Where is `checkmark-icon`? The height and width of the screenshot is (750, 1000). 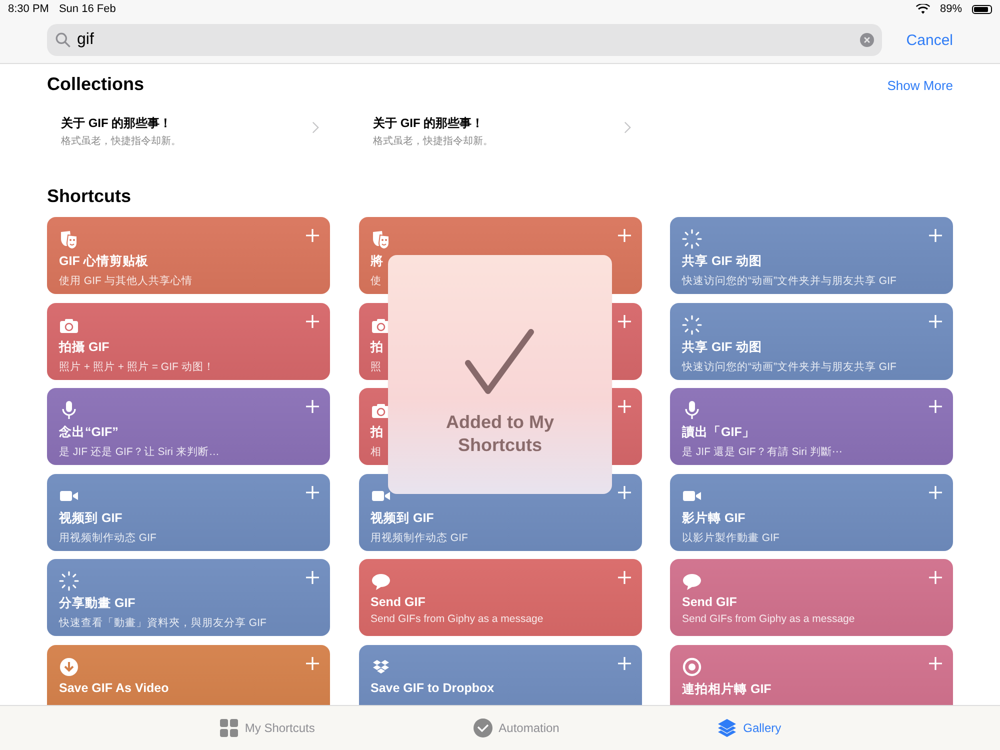
checkmark-icon is located at coordinates (500, 362).